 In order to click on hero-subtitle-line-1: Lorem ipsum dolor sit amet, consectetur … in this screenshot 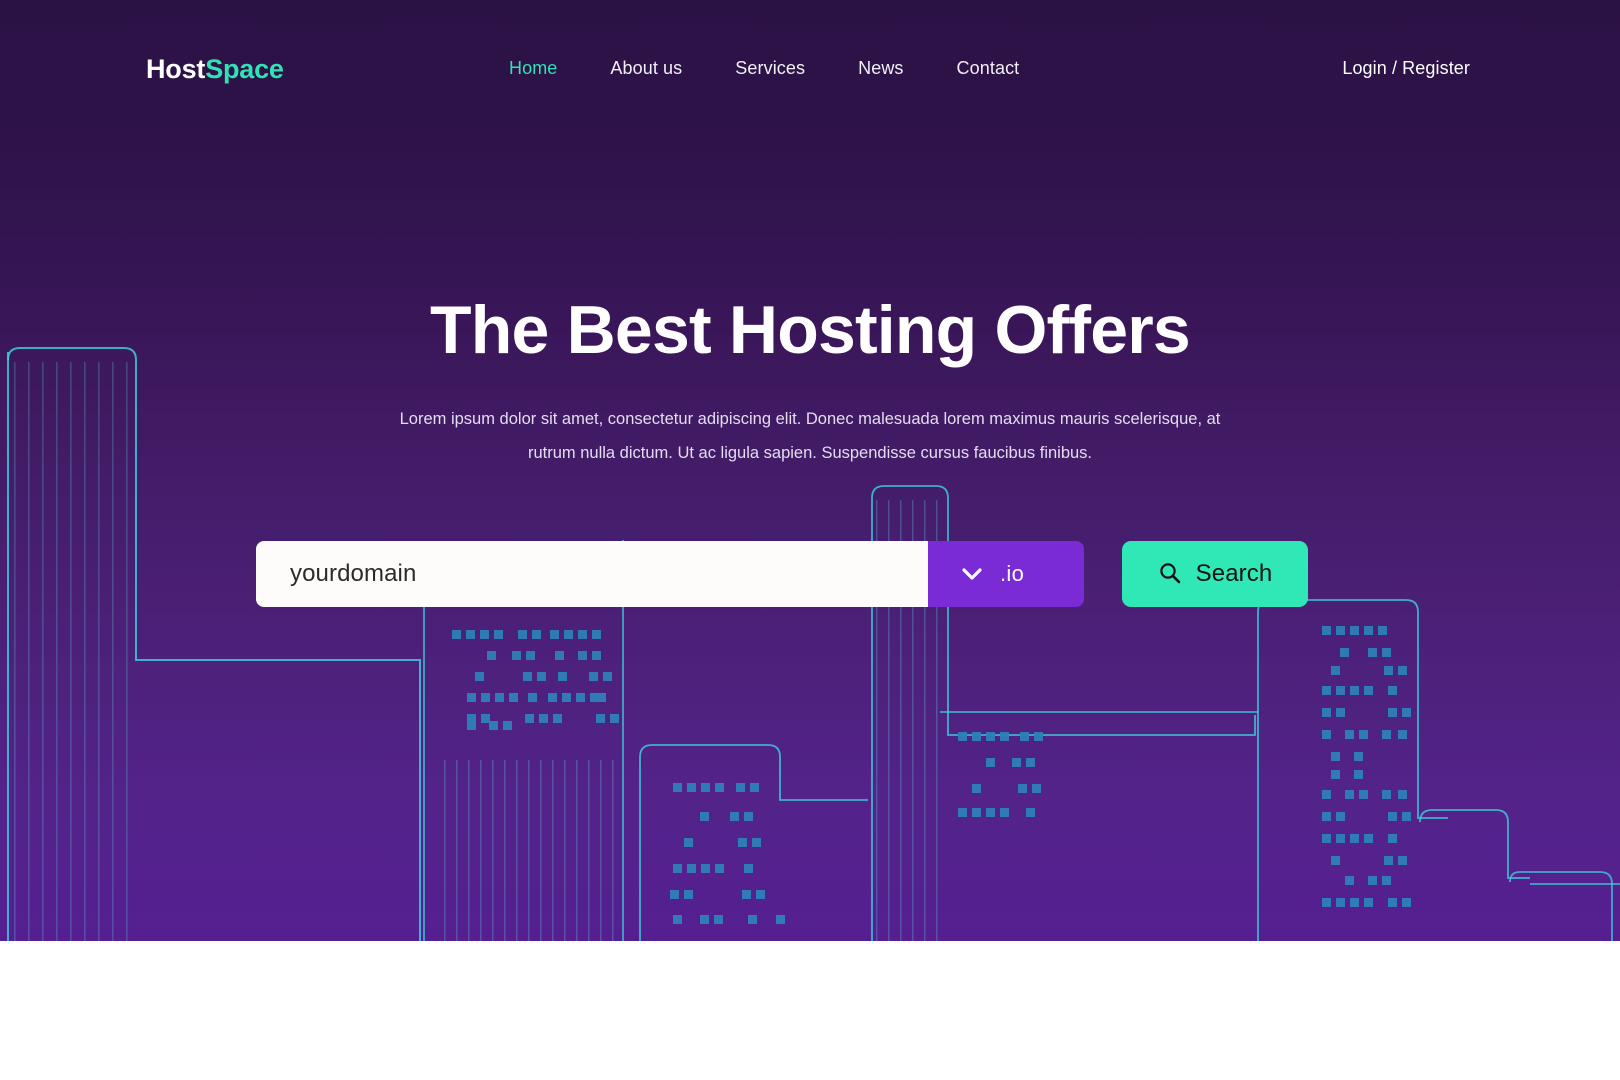, I will do `click(810, 419)`.